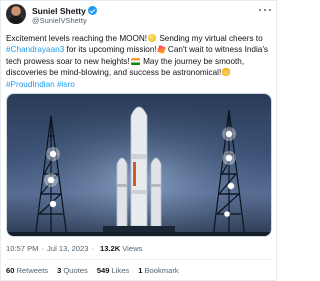 Image resolution: width=320 pixels, height=281 pixels. What do you see at coordinates (10, 270) in the screenshot?
I see `retweets-count: 60` at bounding box center [10, 270].